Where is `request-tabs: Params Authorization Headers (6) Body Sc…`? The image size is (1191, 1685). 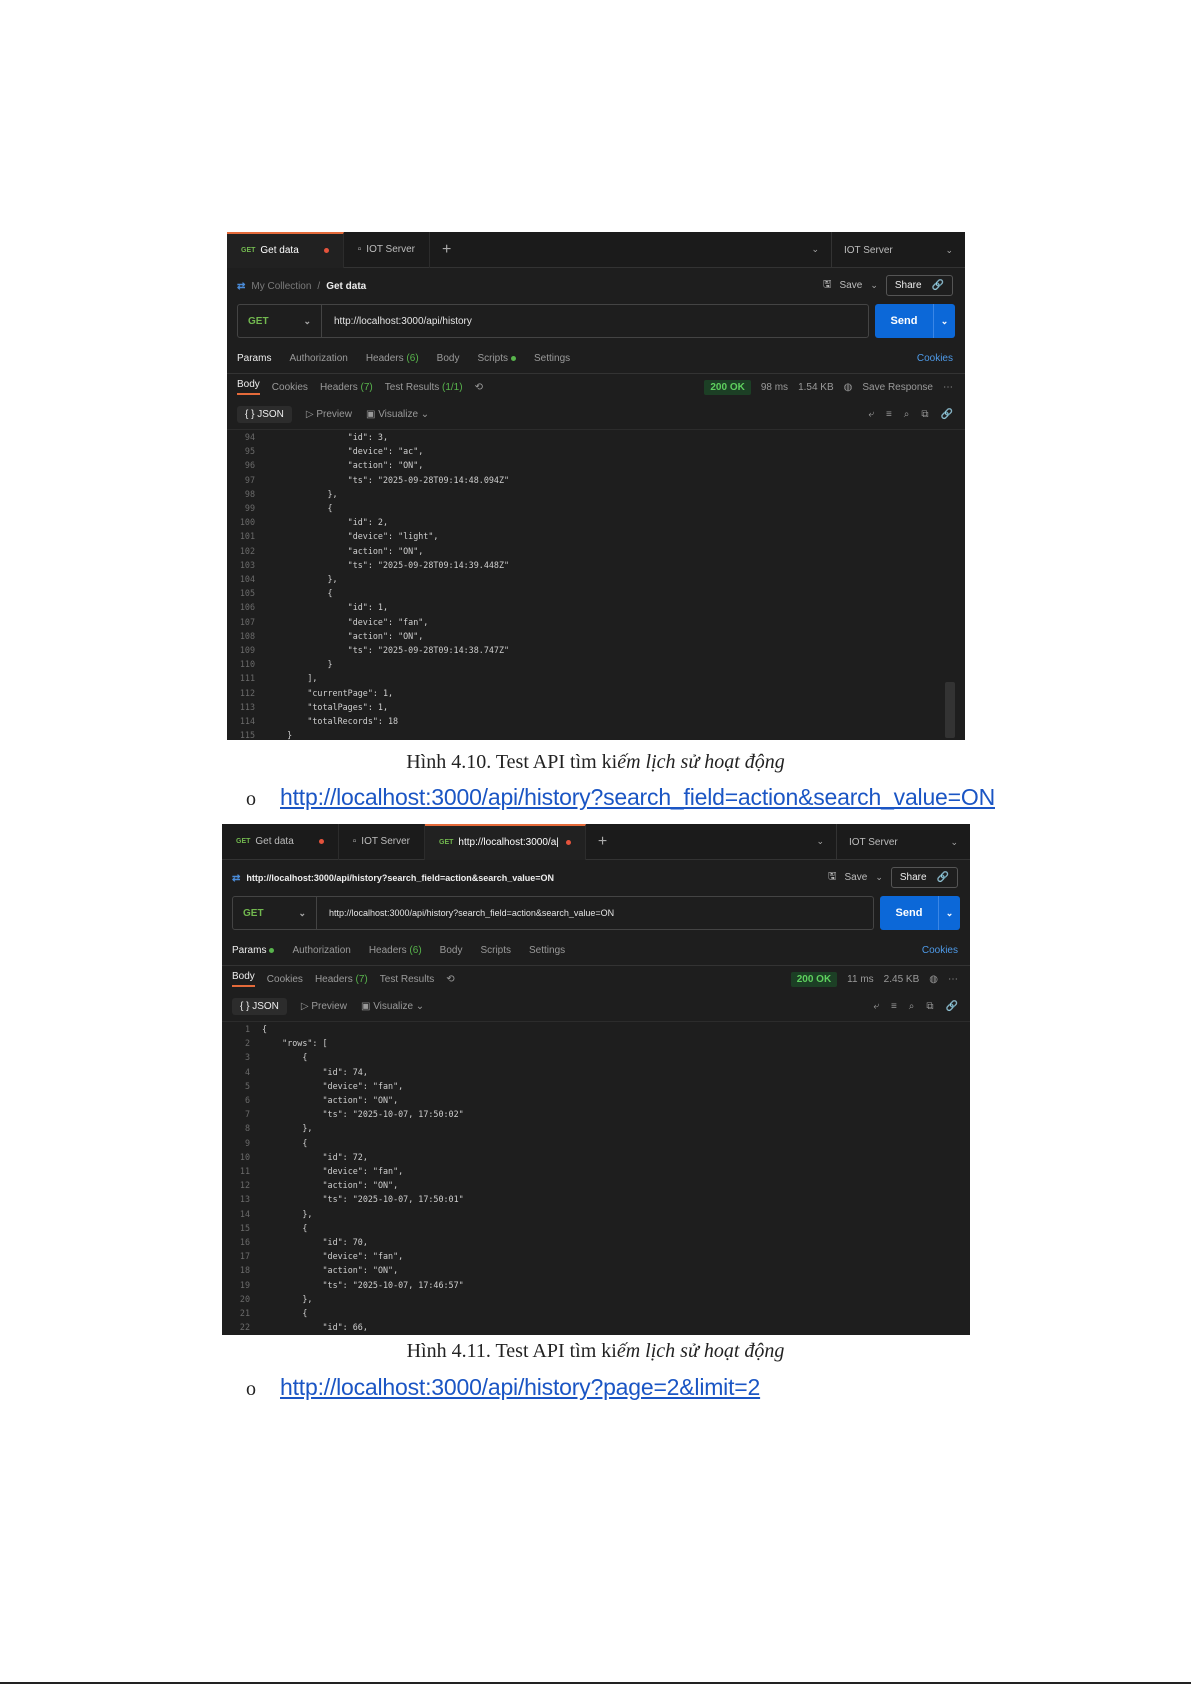
request-tabs: Params Authorization Headers (6) Body Sc… is located at coordinates (596, 951).